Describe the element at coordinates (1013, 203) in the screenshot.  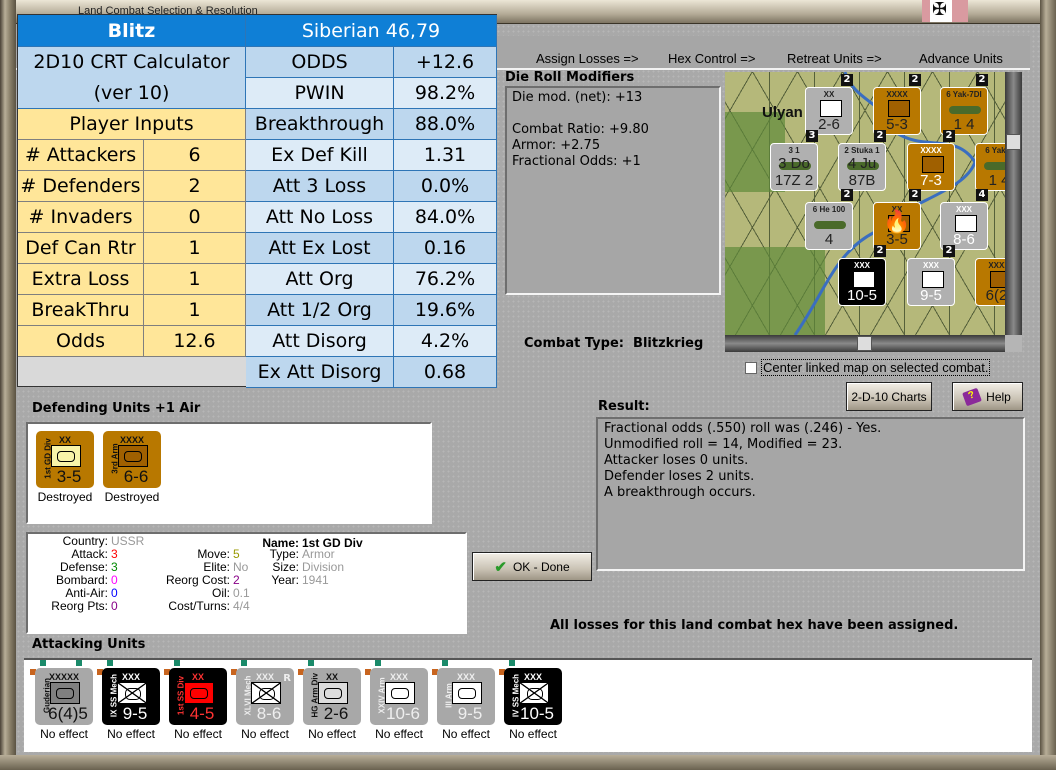
I see `map-vertical-scrollbar` at that location.